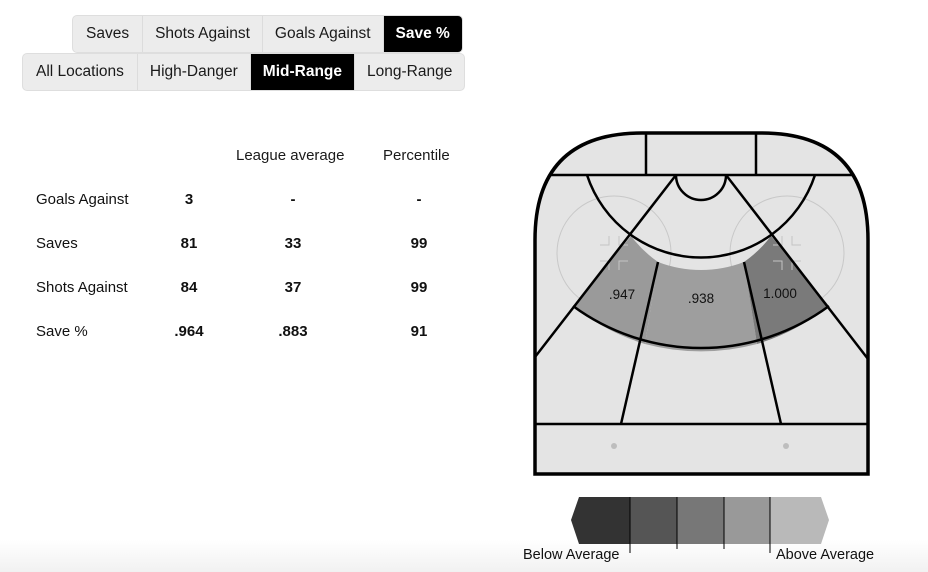  What do you see at coordinates (571, 555) in the screenshot?
I see `legend-below-average-label: Below Average` at bounding box center [571, 555].